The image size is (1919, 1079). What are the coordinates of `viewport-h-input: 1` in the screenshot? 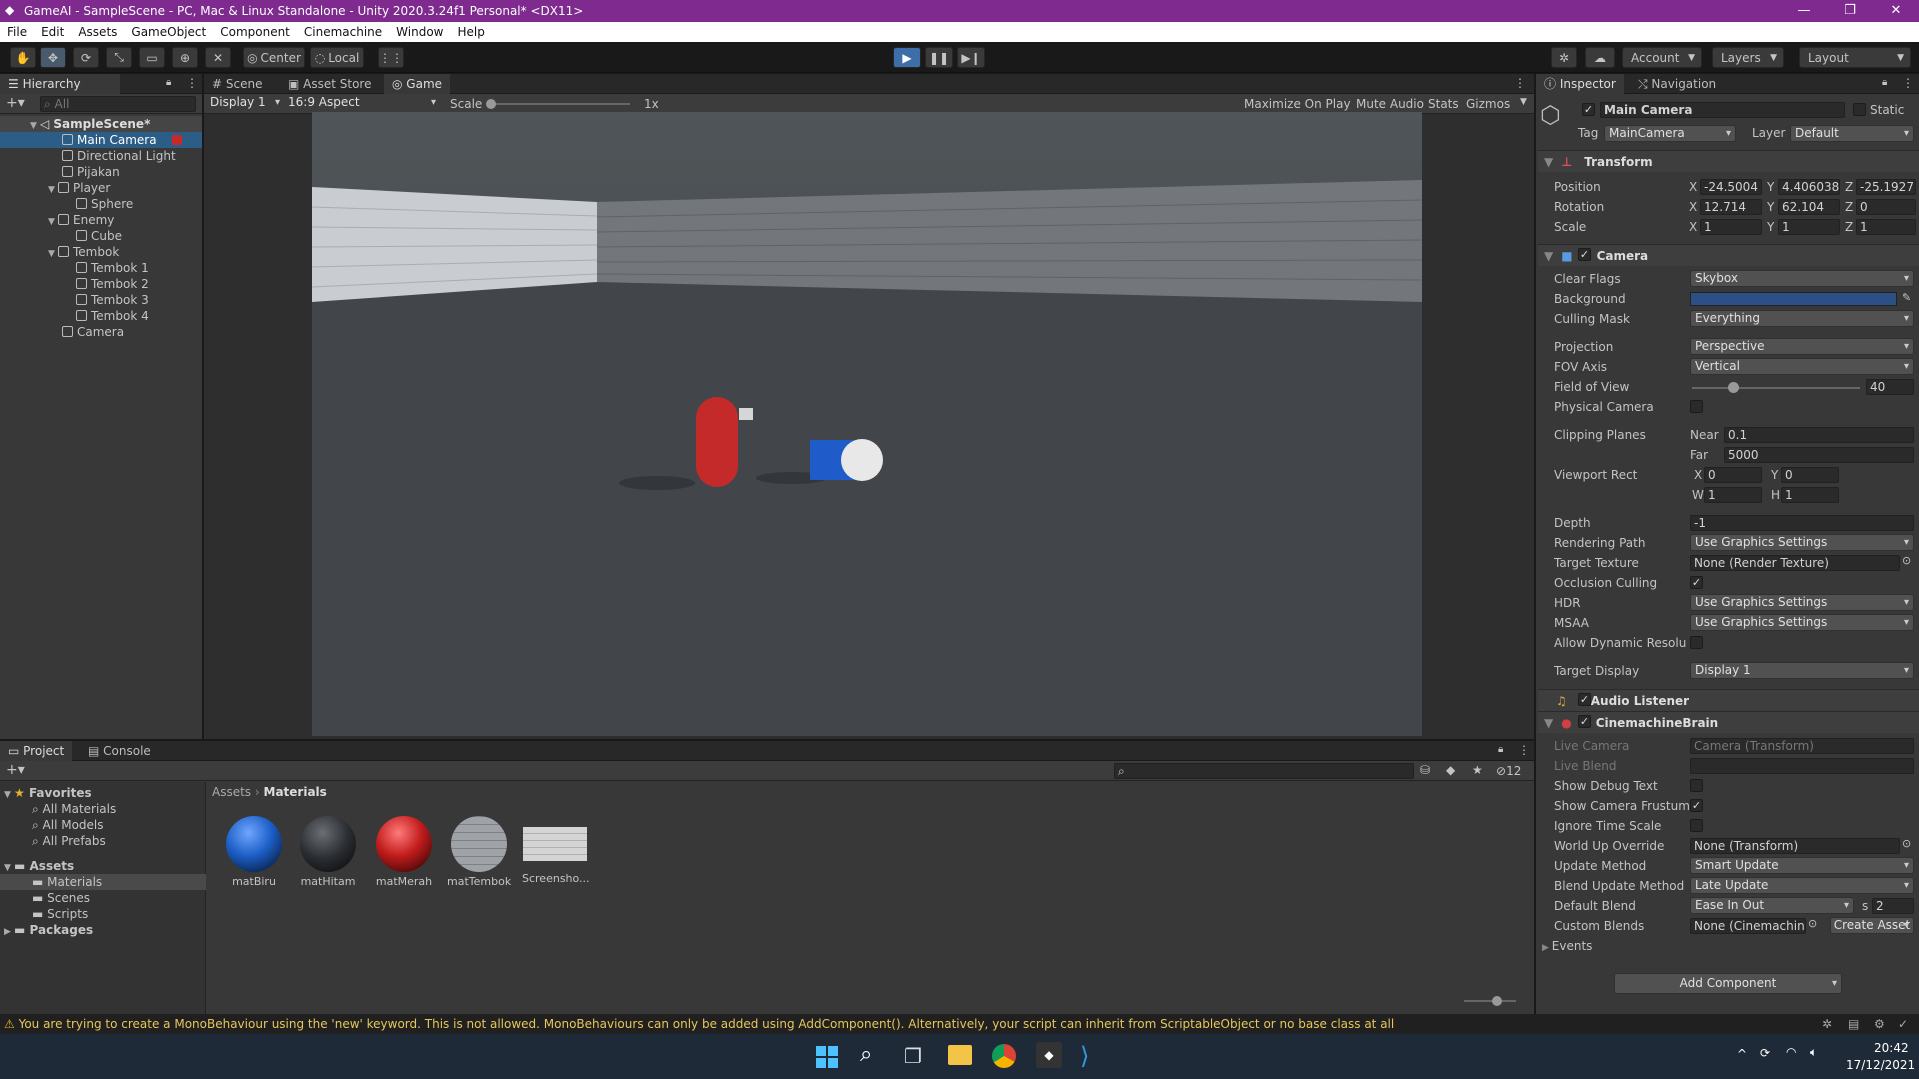 It's located at (1810, 495).